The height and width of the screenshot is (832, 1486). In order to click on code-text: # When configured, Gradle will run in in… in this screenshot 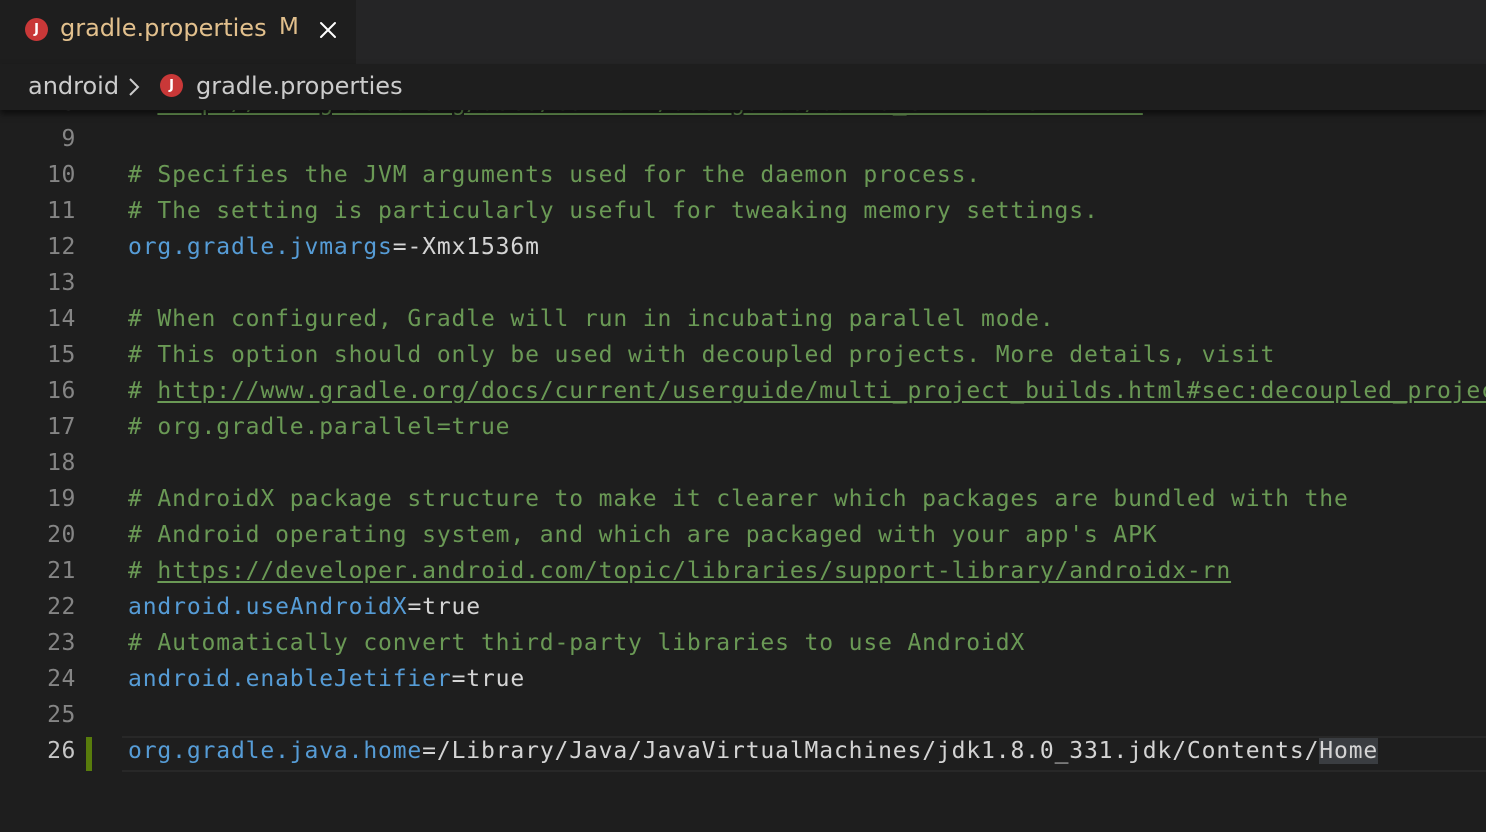, I will do `click(591, 319)`.